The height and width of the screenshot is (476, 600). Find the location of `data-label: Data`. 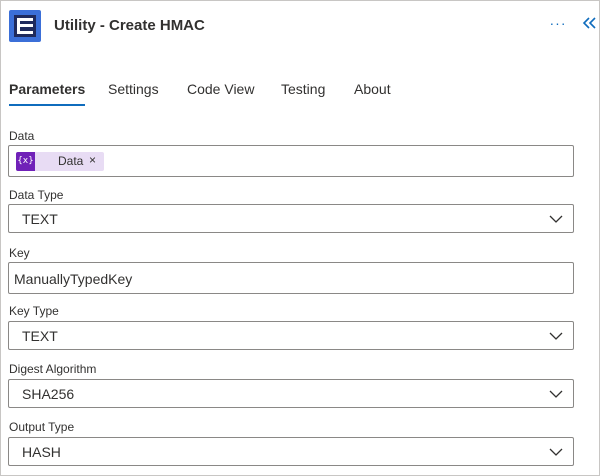

data-label: Data is located at coordinates (22, 136).